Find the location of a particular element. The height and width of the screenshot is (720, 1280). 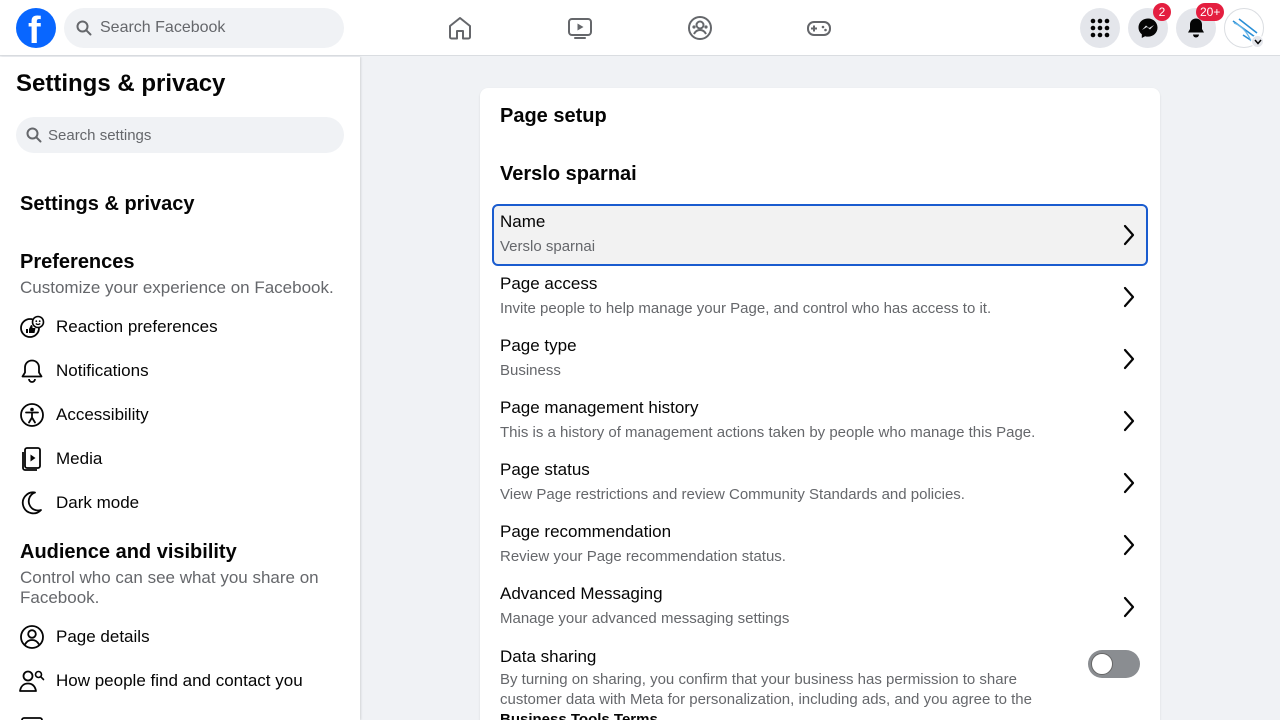

facebook-search-input is located at coordinates (218, 28).